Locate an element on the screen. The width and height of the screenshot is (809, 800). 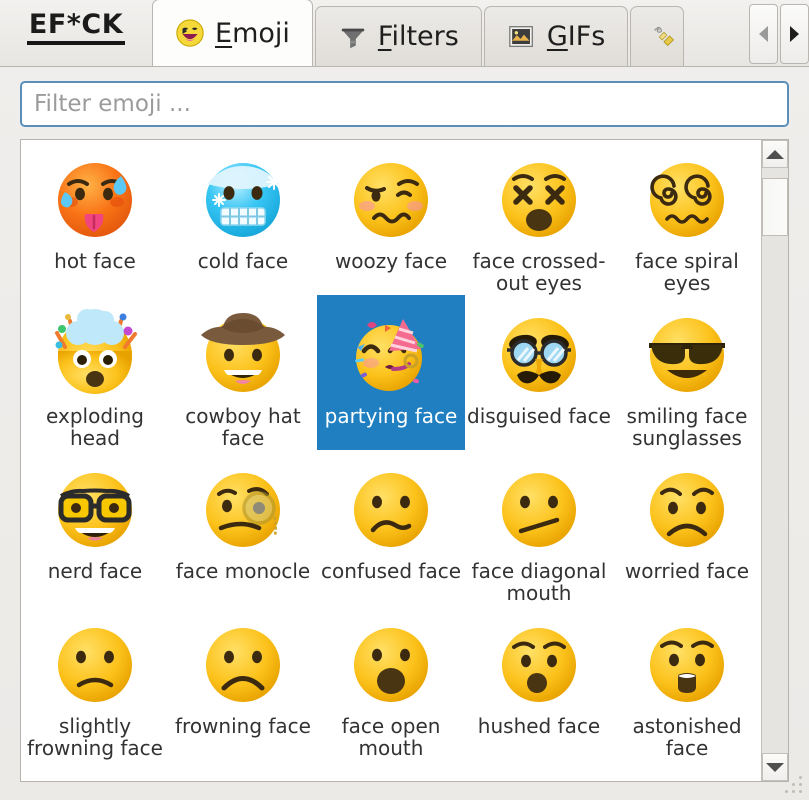
face-open-mouth-icon is located at coordinates (391, 663).